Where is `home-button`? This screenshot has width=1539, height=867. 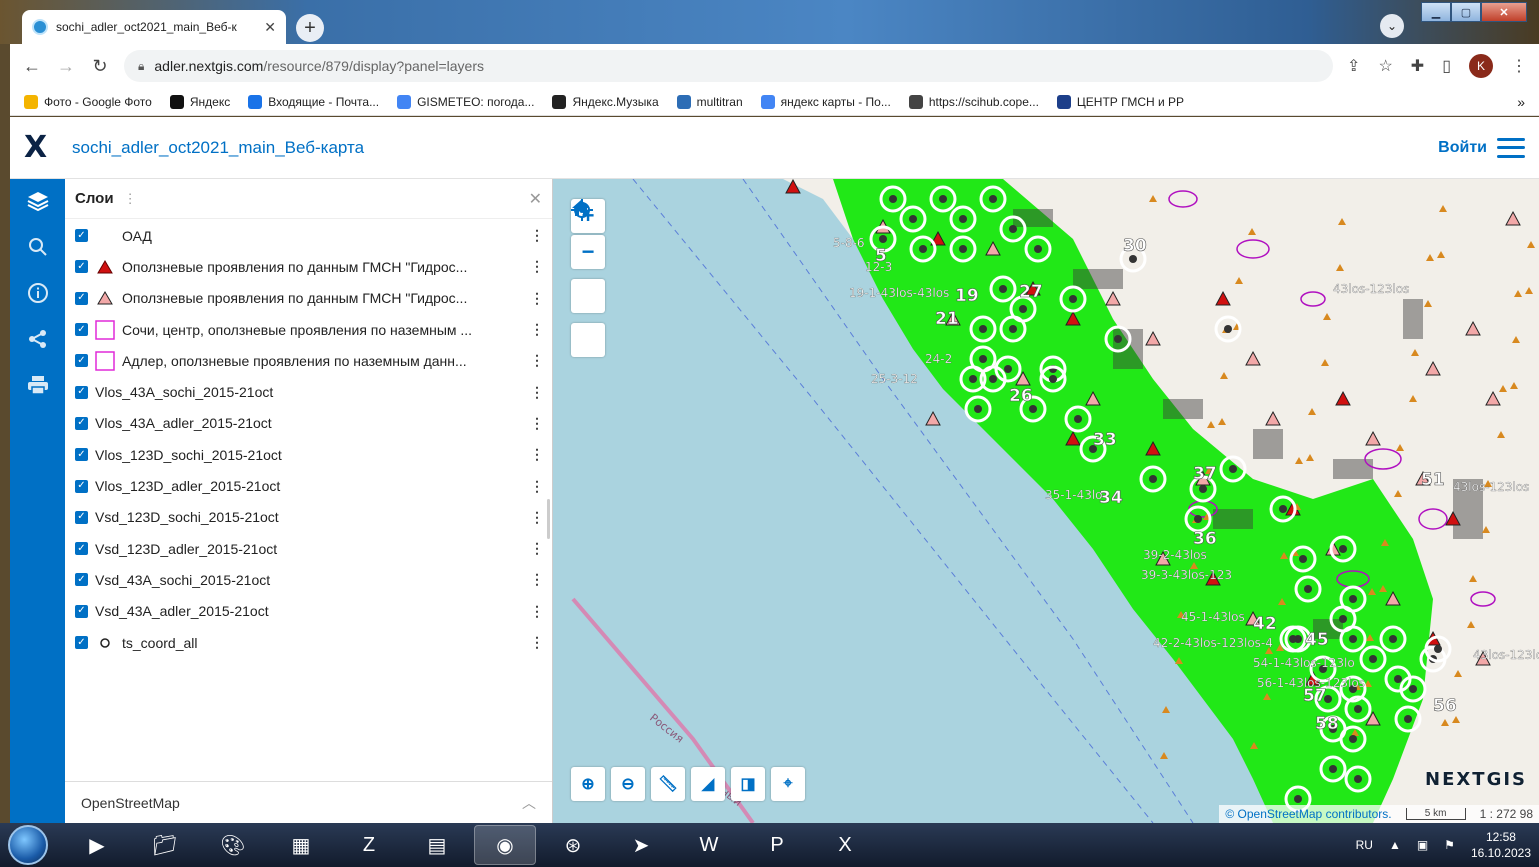 home-button is located at coordinates (588, 256).